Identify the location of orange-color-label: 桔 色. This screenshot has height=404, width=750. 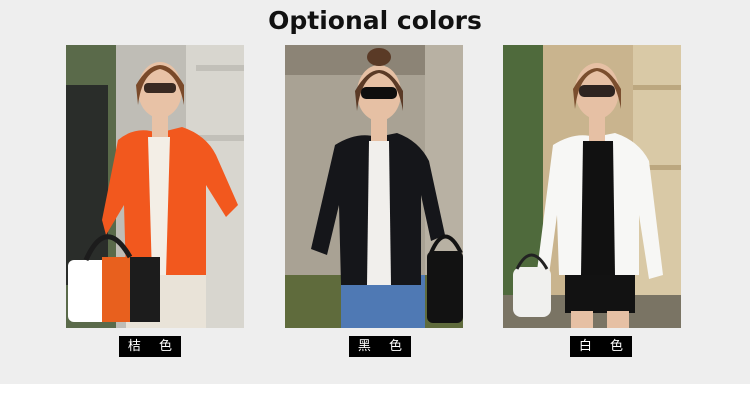
(150, 346).